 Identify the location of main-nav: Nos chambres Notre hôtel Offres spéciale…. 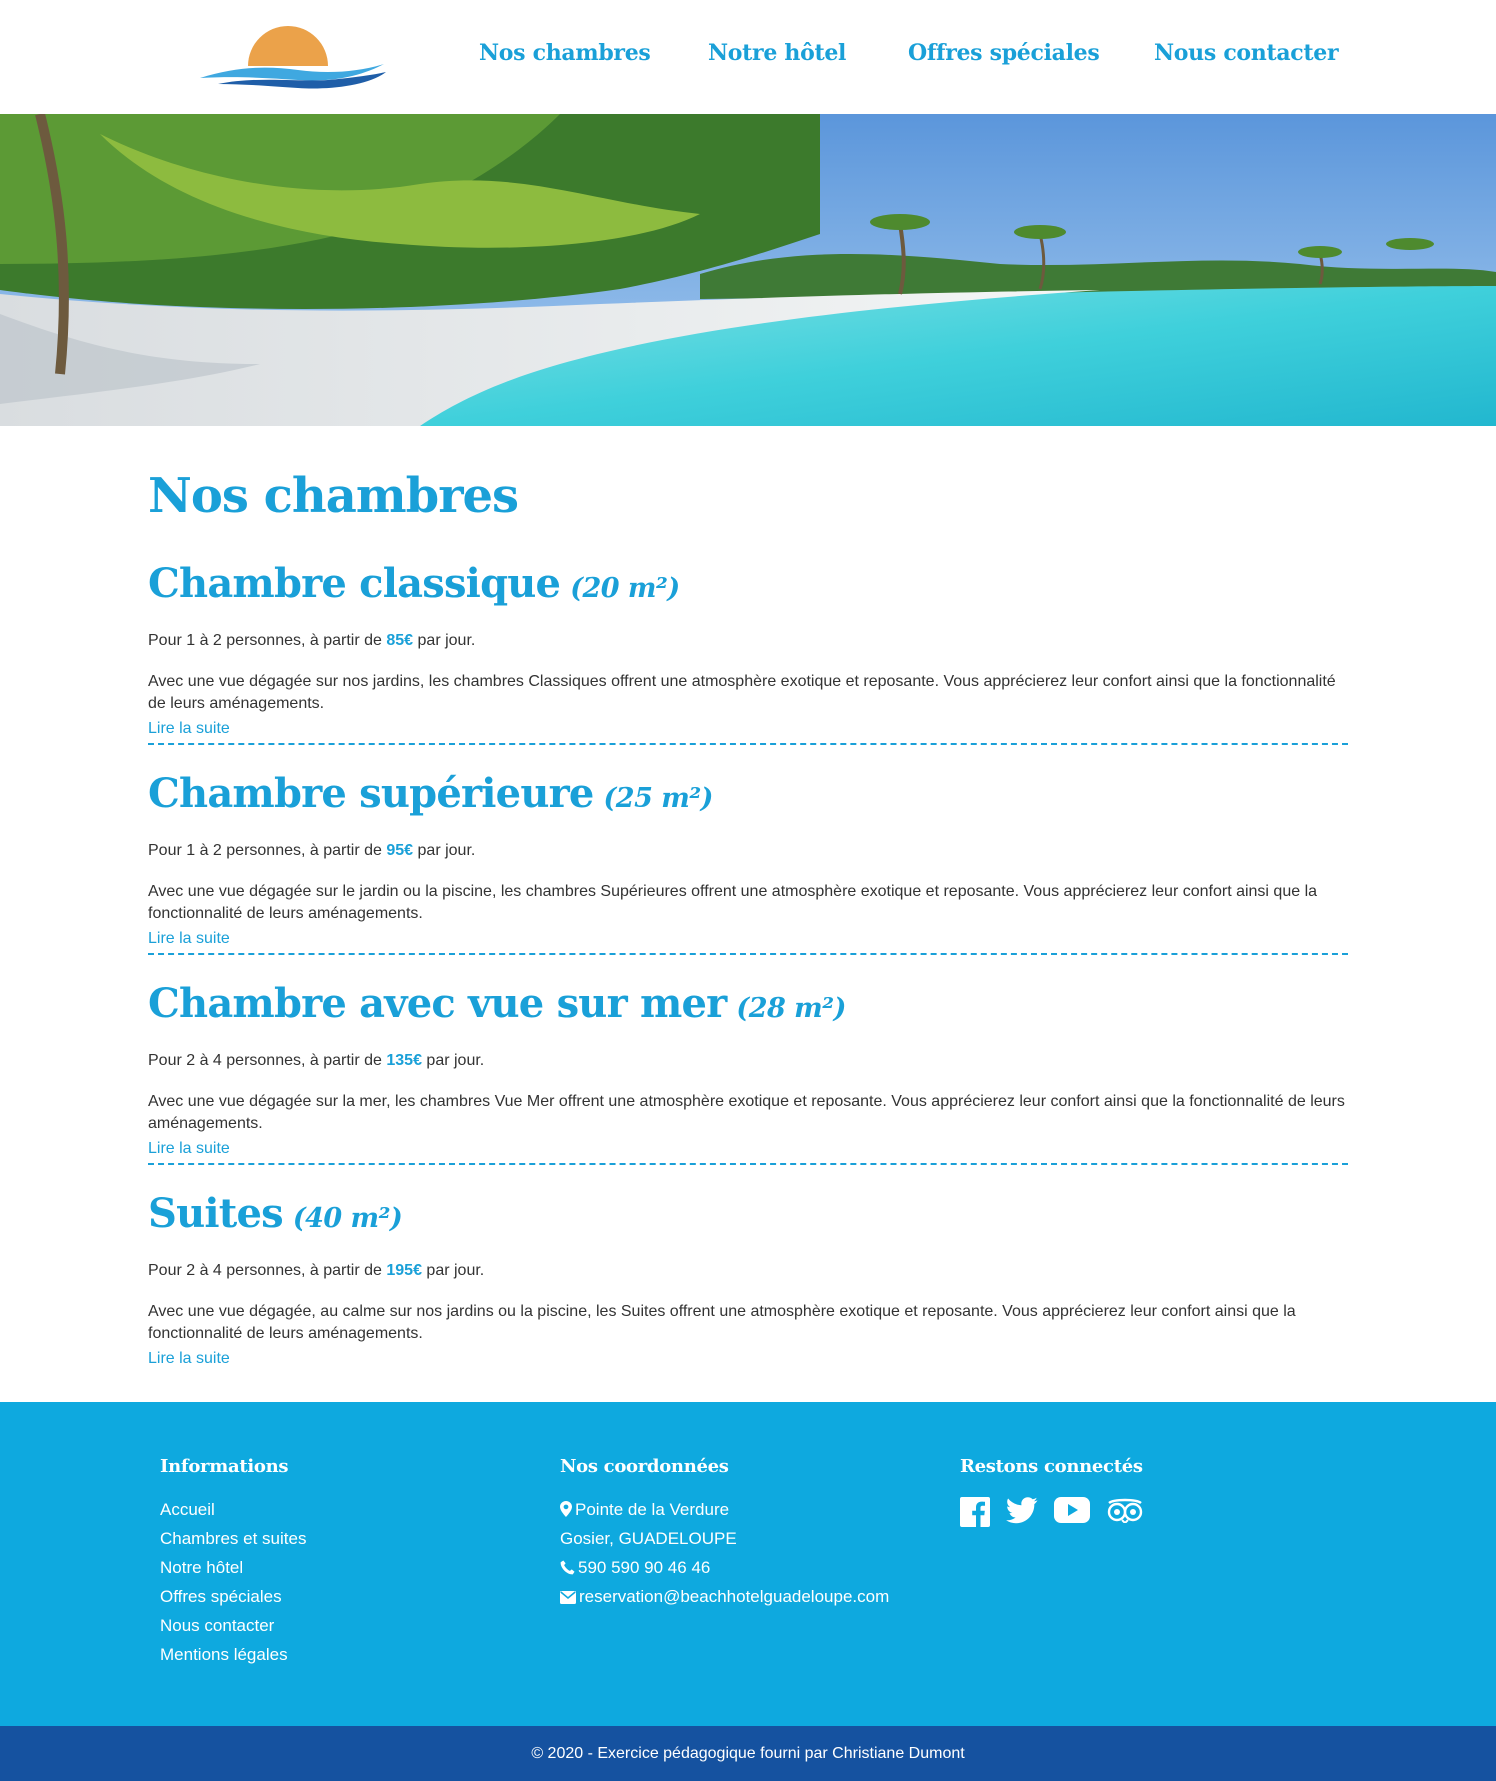
(748, 57).